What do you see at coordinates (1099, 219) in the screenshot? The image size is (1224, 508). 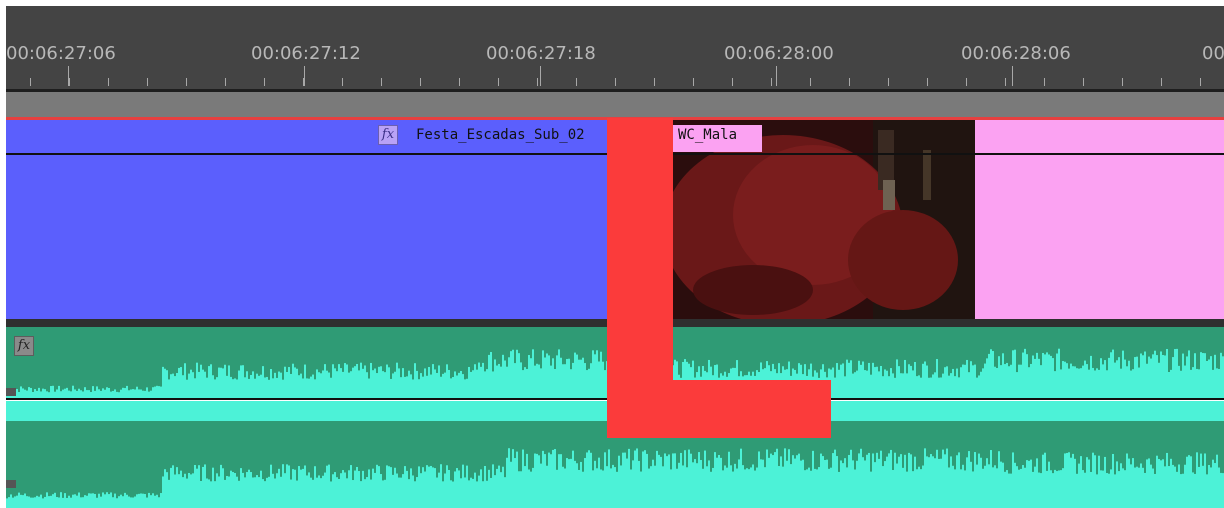 I see `video-clip-pink` at bounding box center [1099, 219].